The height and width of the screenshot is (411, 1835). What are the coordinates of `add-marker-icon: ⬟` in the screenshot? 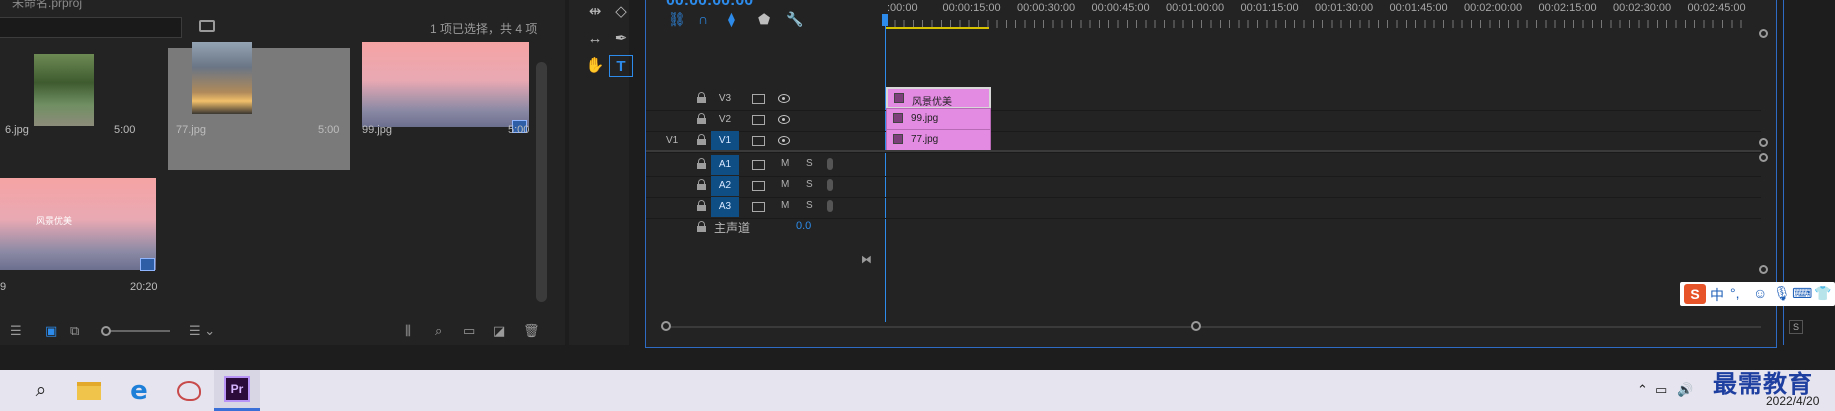 It's located at (764, 19).